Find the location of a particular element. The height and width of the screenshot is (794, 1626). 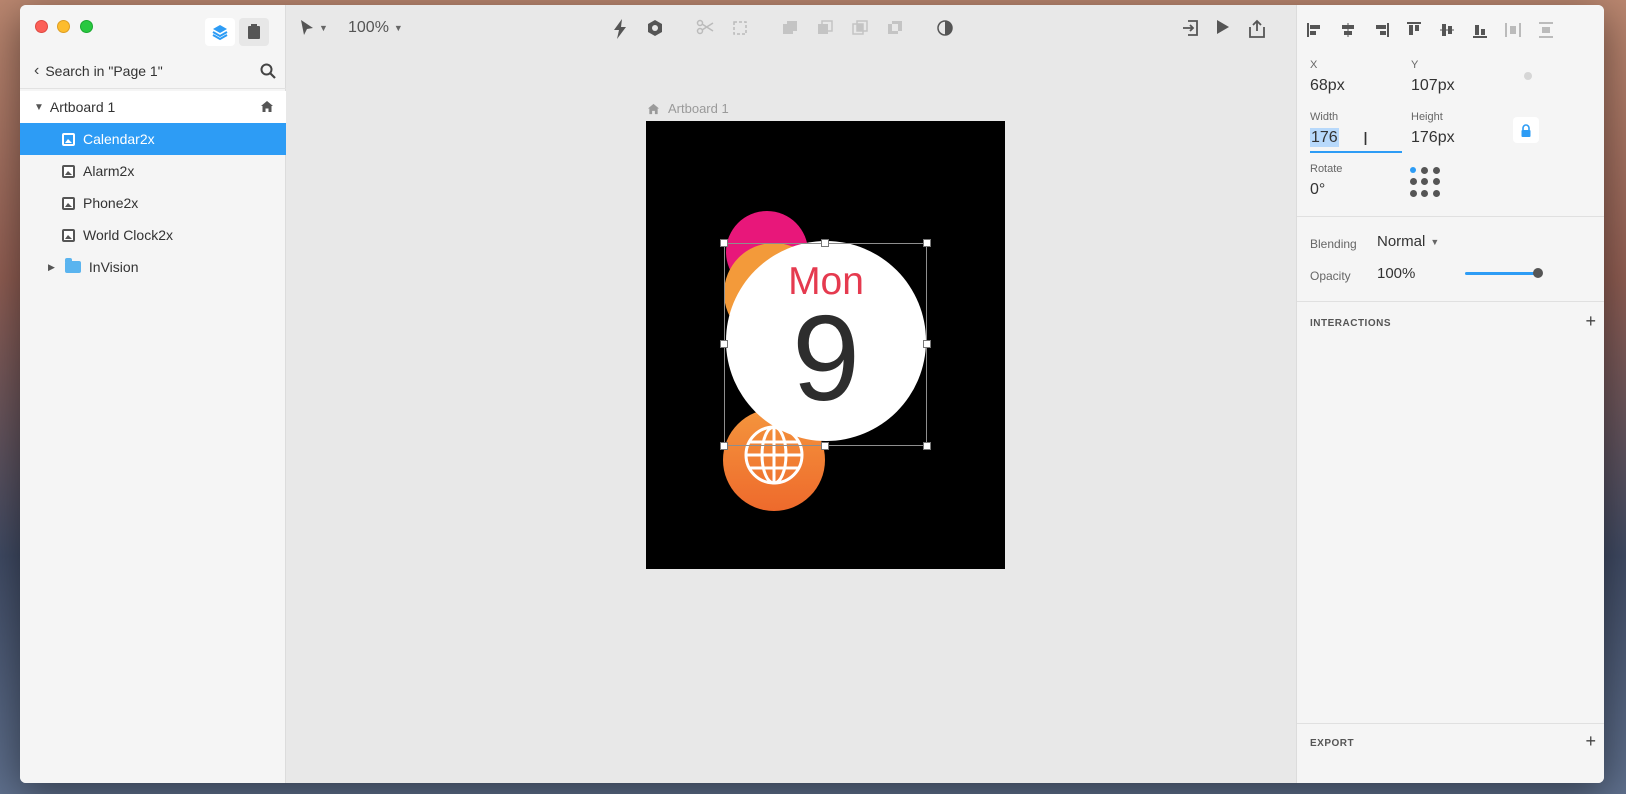

zoom-label: 100% is located at coordinates (368, 27).